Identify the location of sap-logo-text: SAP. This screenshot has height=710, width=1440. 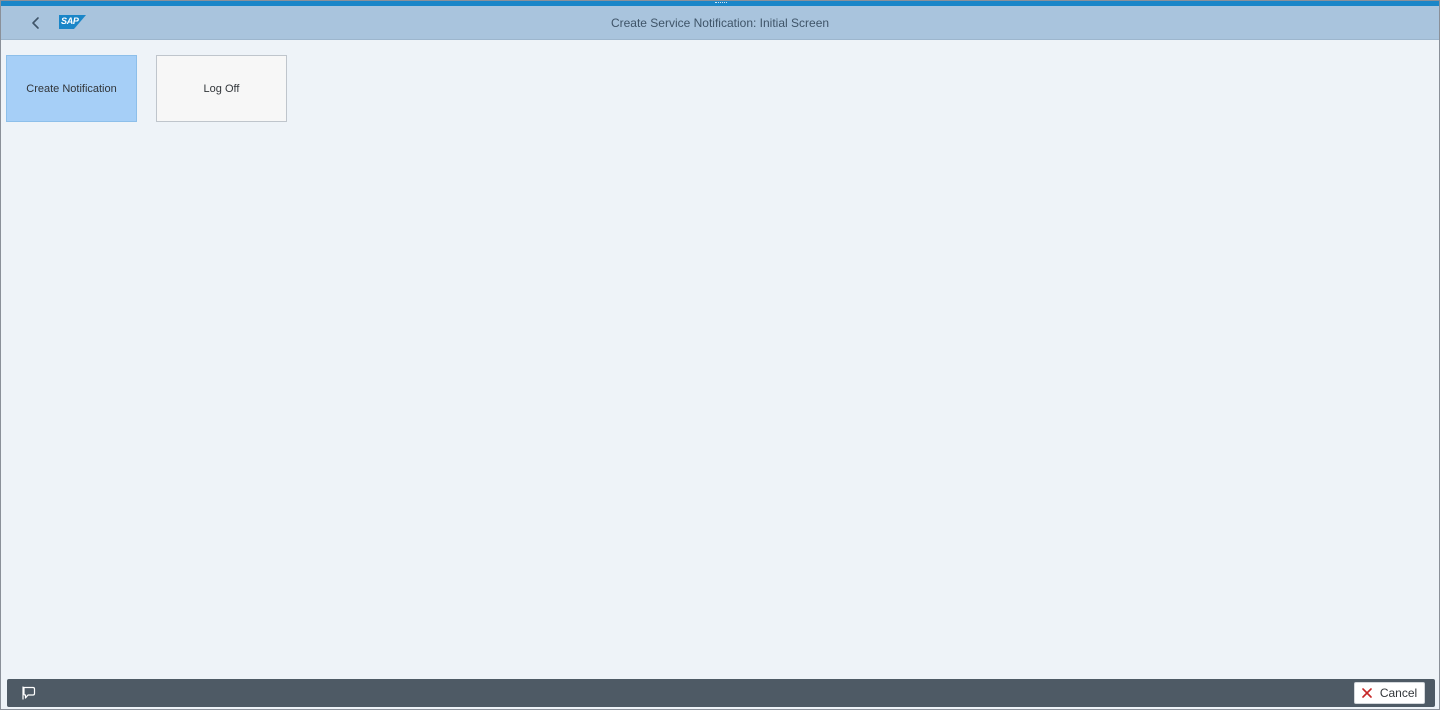
(70, 21).